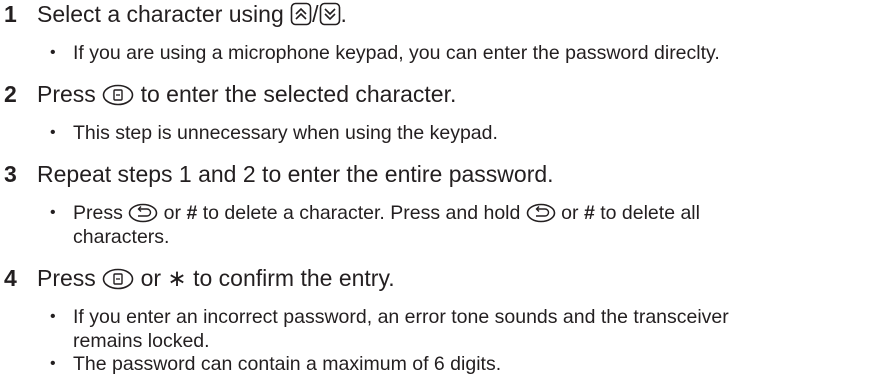 Image resolution: width=887 pixels, height=378 pixels. I want to click on up-key-icon, so click(301, 17).